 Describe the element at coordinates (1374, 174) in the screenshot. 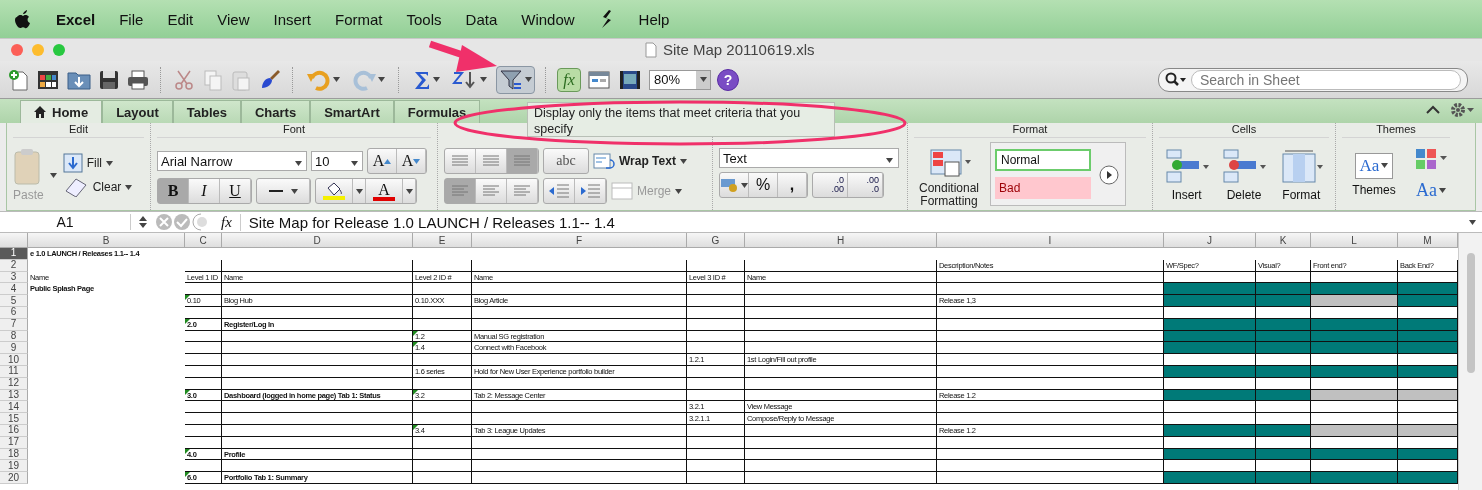

I see `themes-button: Aa Themes` at that location.